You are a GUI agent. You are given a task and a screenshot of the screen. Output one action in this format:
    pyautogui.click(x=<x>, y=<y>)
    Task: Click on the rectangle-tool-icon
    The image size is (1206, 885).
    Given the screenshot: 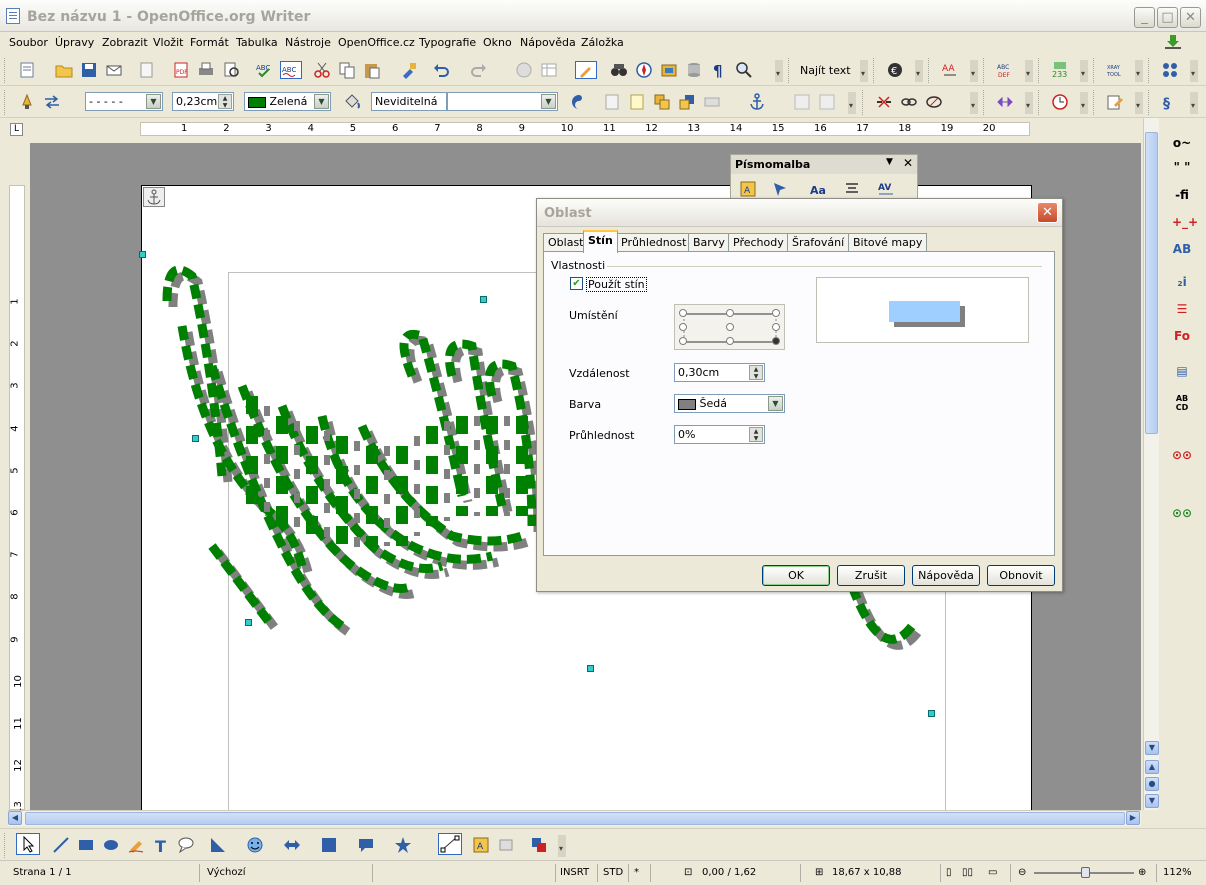 What is the action you would take?
    pyautogui.click(x=86, y=845)
    